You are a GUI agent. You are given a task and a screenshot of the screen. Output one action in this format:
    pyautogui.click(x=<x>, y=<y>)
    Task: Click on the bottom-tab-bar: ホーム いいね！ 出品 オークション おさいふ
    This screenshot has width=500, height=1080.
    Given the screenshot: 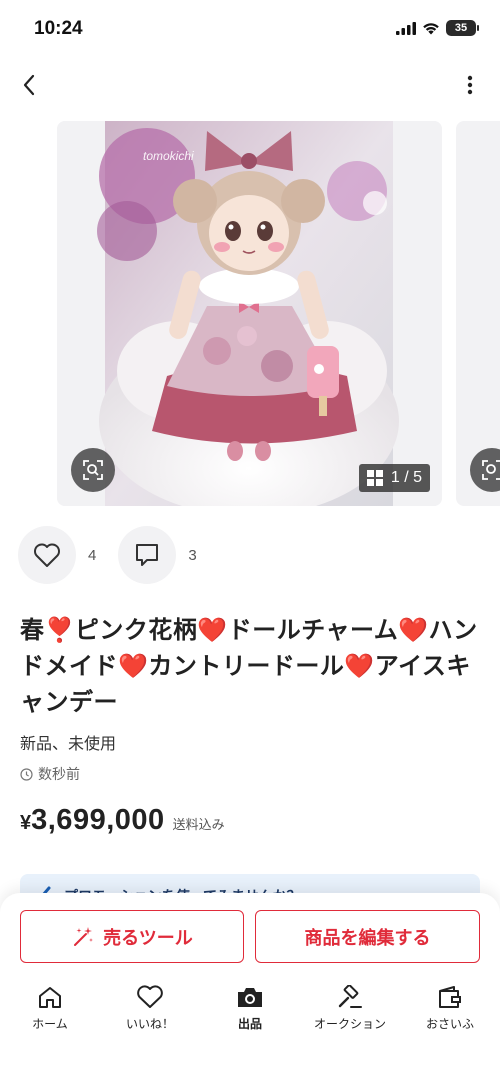 What is the action you would take?
    pyautogui.click(x=250, y=1015)
    